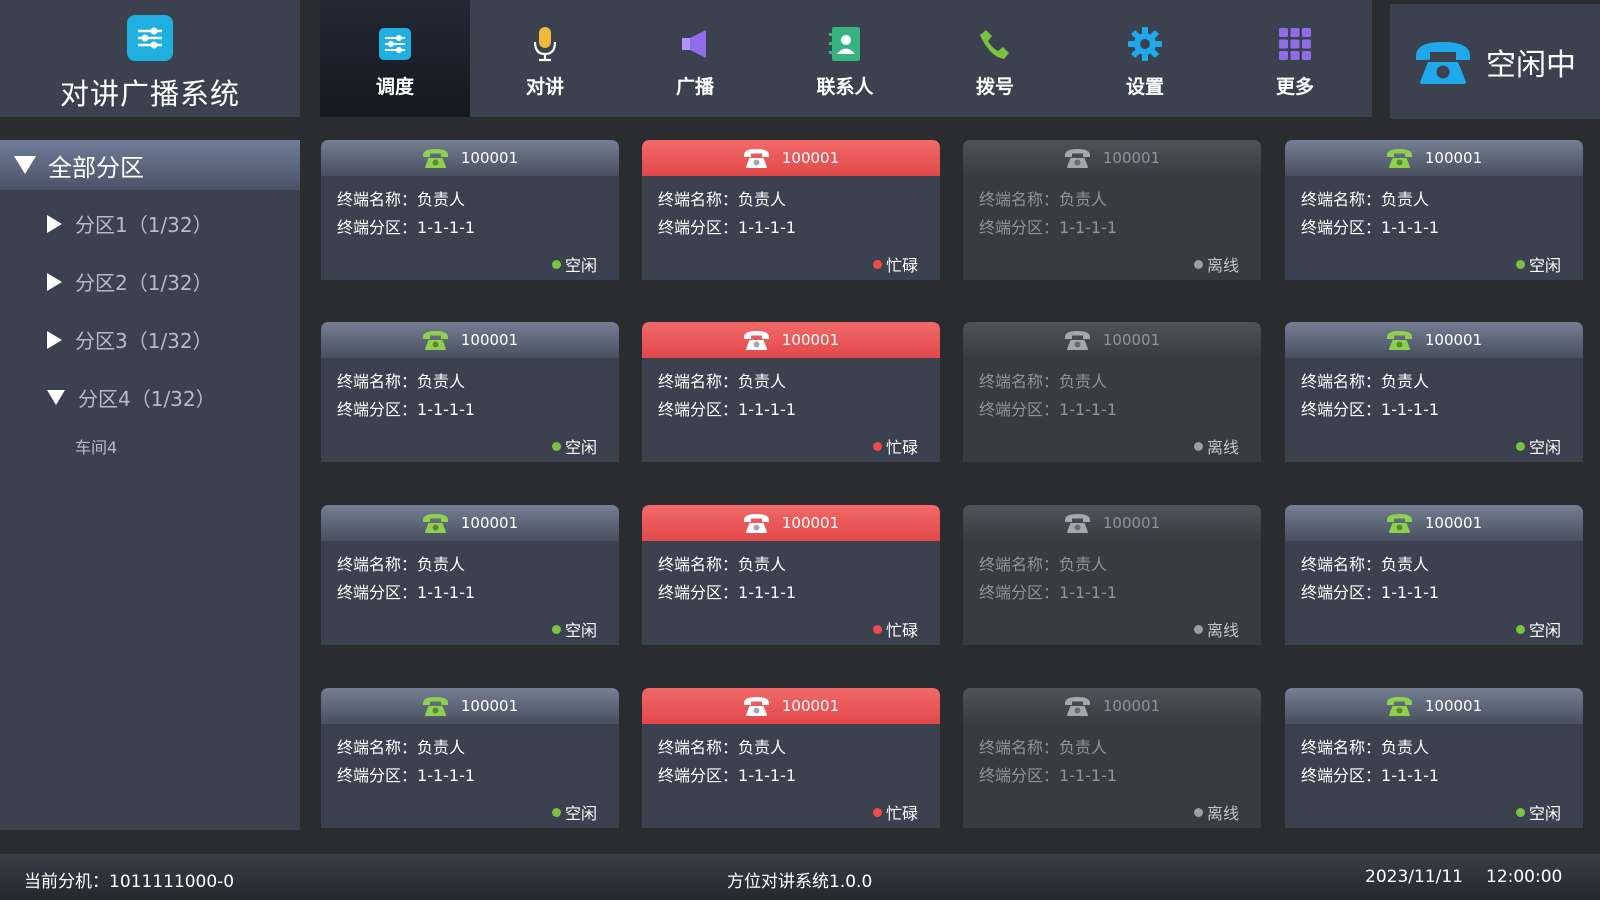  What do you see at coordinates (695, 44) in the screenshot?
I see `speaker-icon` at bounding box center [695, 44].